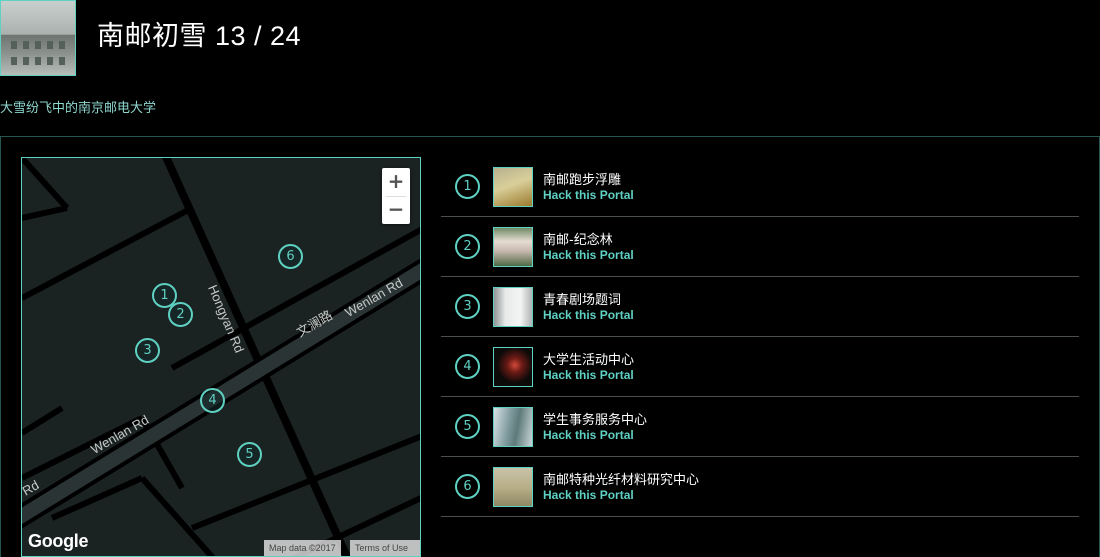 This screenshot has height=557, width=1100. Describe the element at coordinates (290, 256) in the screenshot. I see `map-marker-6: 6` at that location.